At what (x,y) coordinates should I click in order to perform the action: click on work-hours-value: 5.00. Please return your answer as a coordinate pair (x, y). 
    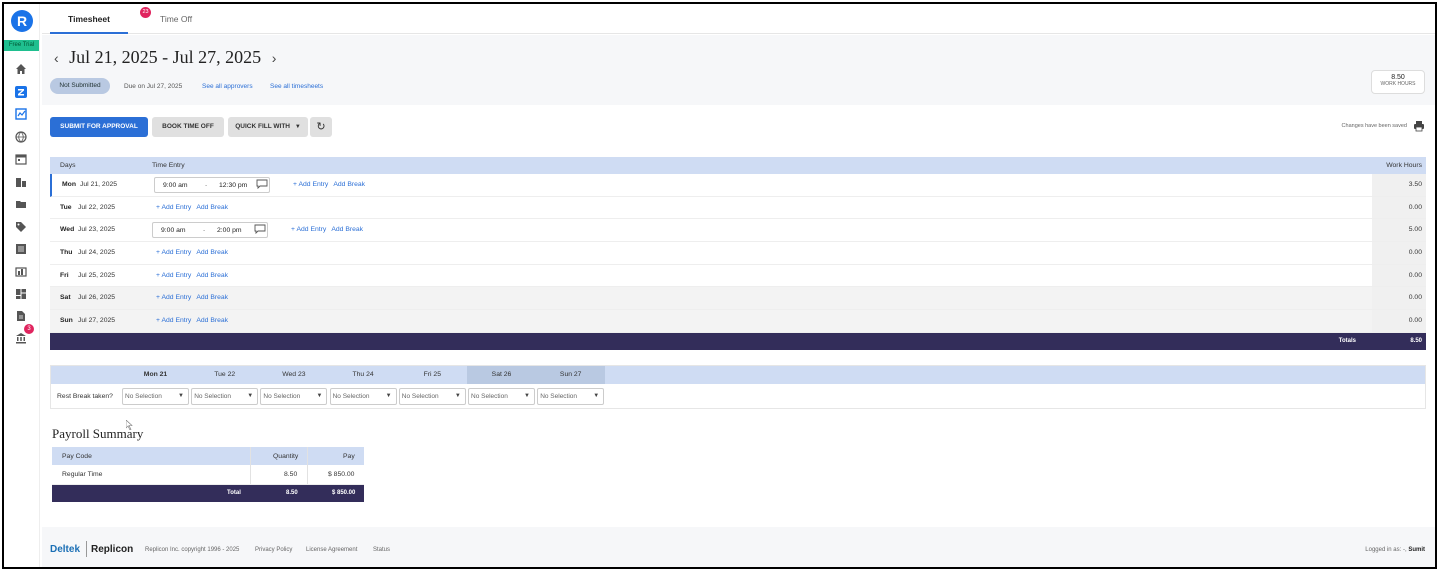
    Looking at the image, I should click on (1415, 230).